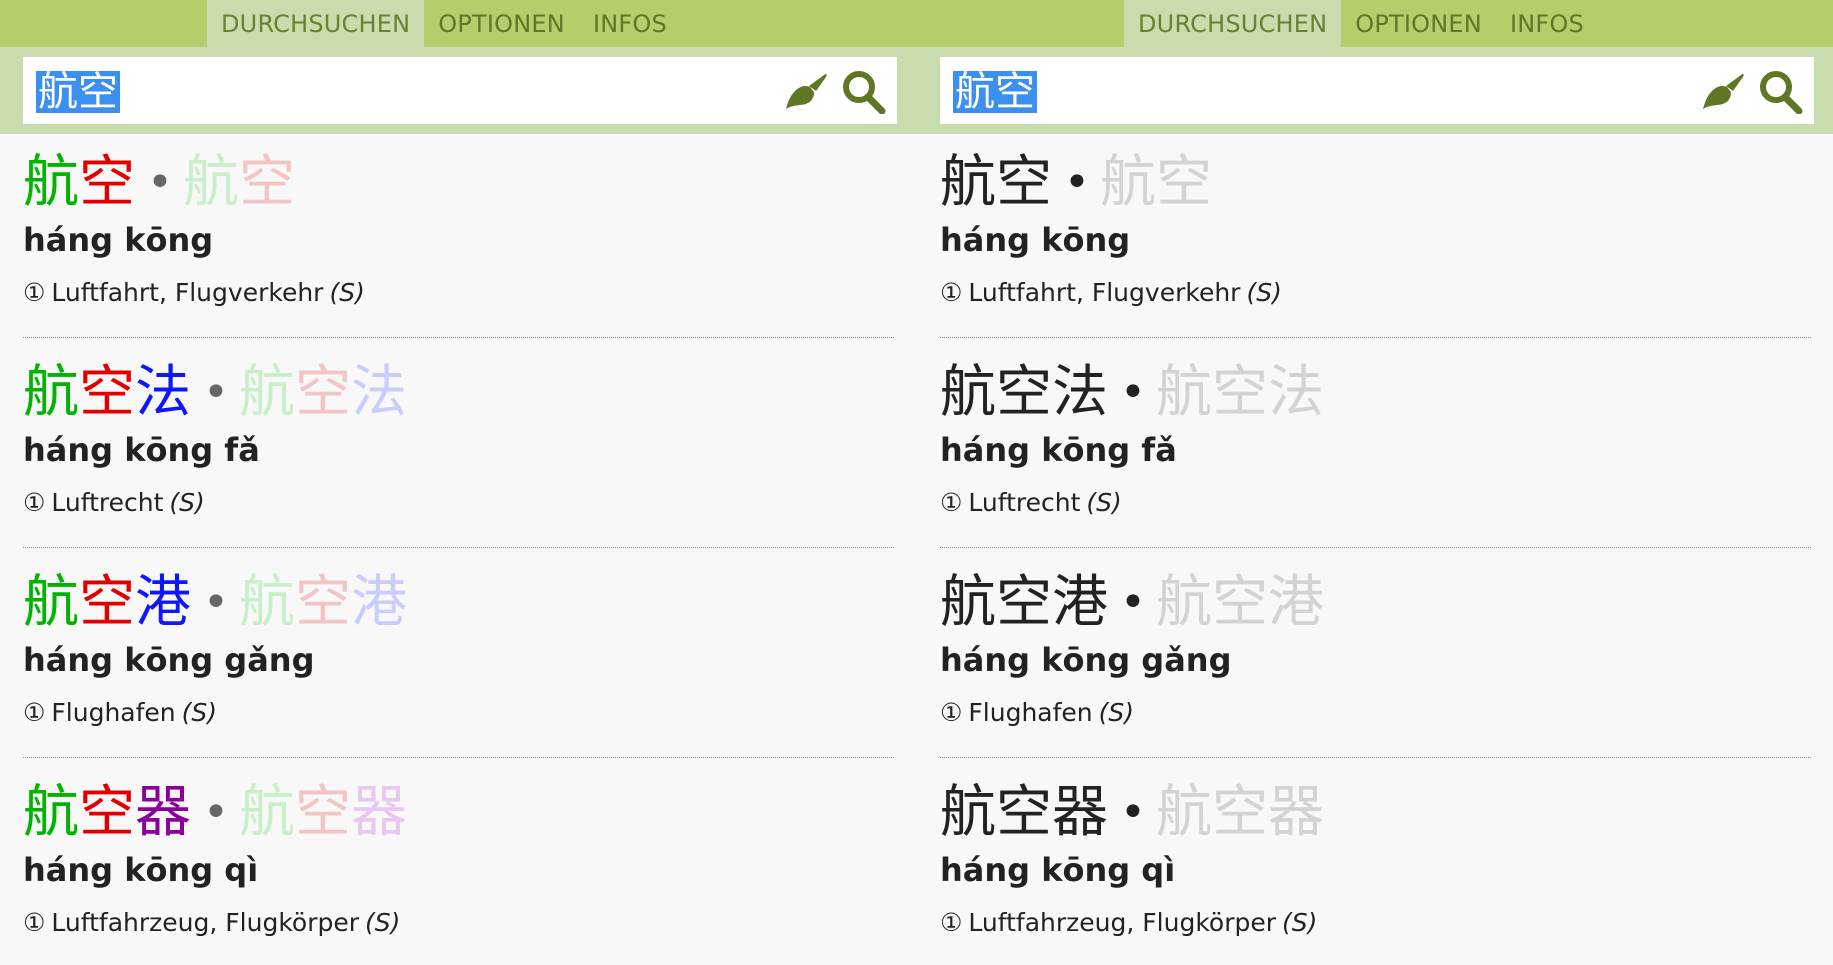 This screenshot has height=965, width=1833. What do you see at coordinates (1024, 502) in the screenshot?
I see `meaning-text: Luftrecht` at bounding box center [1024, 502].